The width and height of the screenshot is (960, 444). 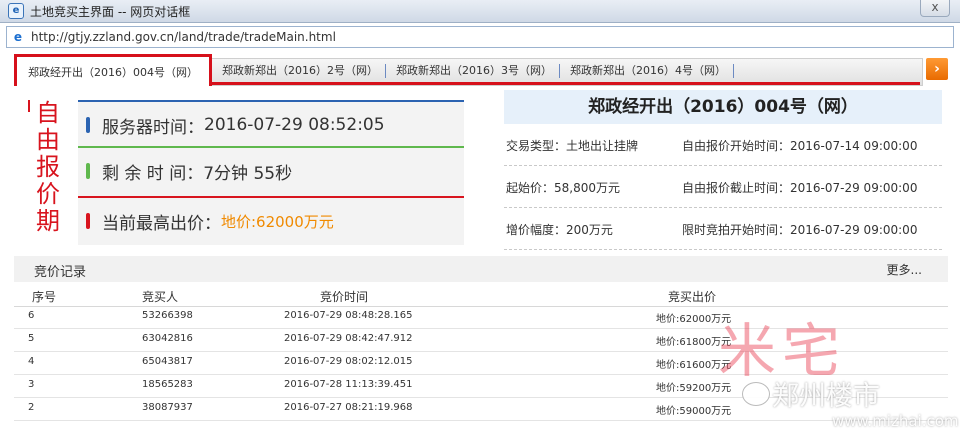 What do you see at coordinates (31, 338) in the screenshot?
I see `row-no: 5` at bounding box center [31, 338].